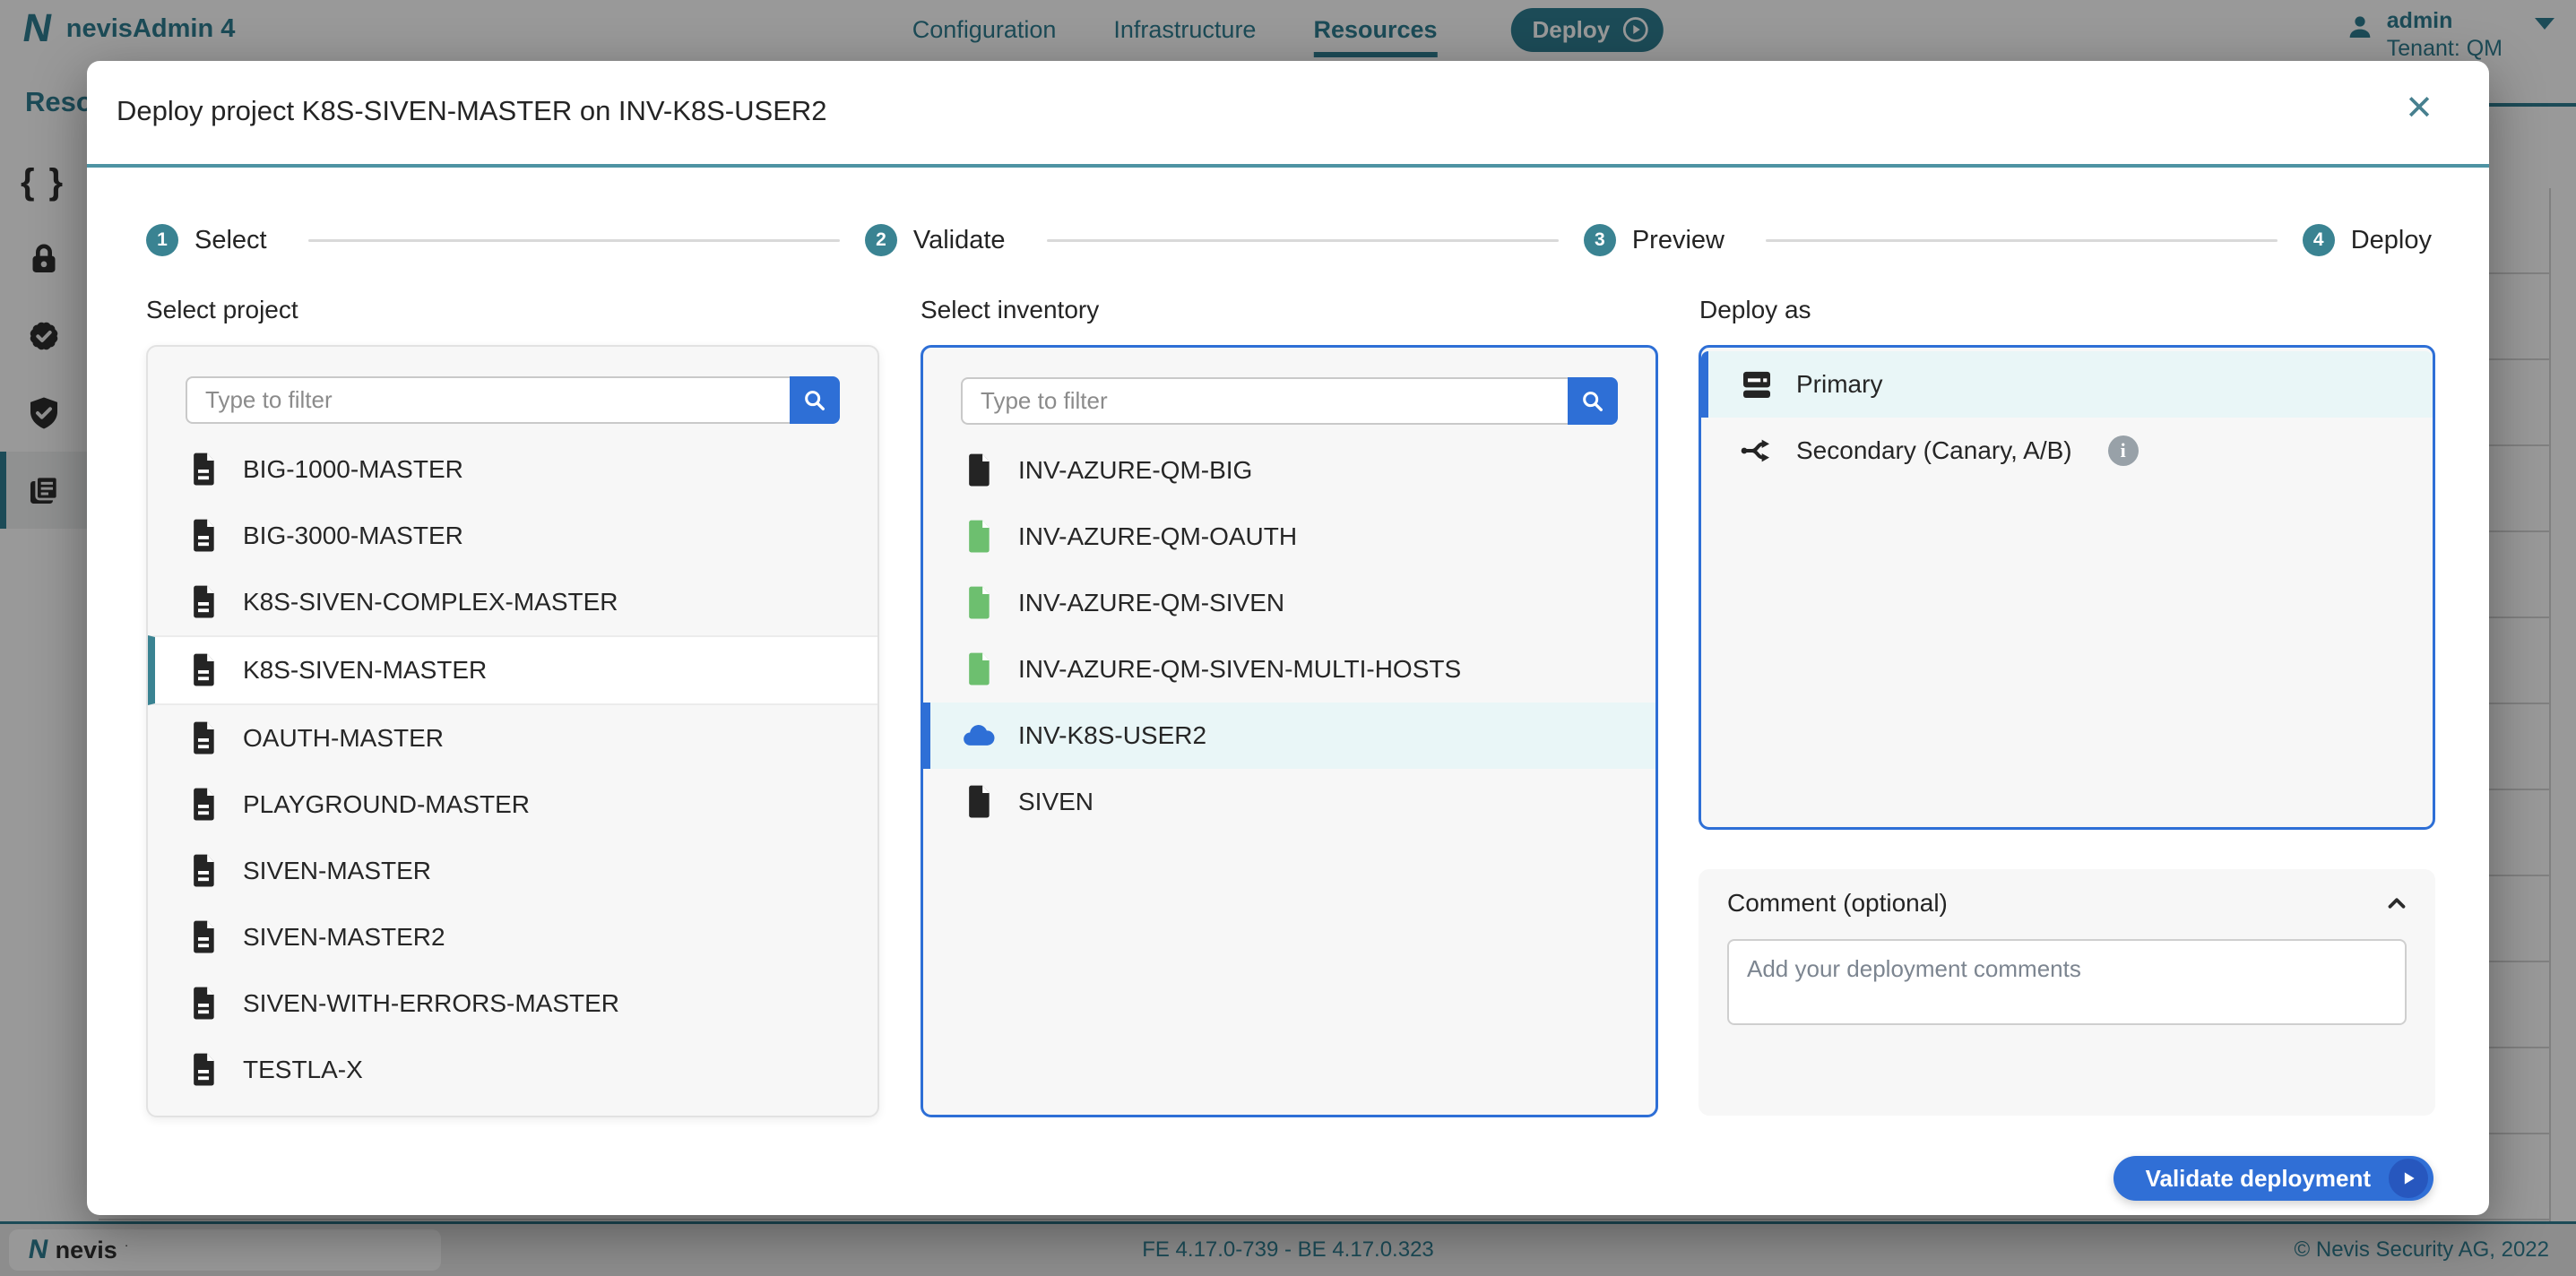 The width and height of the screenshot is (2576, 1276). What do you see at coordinates (1010, 309) in the screenshot?
I see `select-inventory-label: Select inventory` at bounding box center [1010, 309].